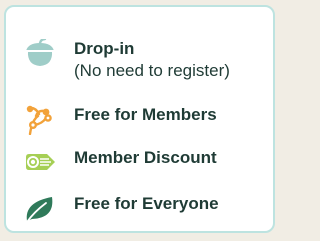  What do you see at coordinates (152, 70) in the screenshot?
I see `legend-note-drop-in: (No need to register)` at bounding box center [152, 70].